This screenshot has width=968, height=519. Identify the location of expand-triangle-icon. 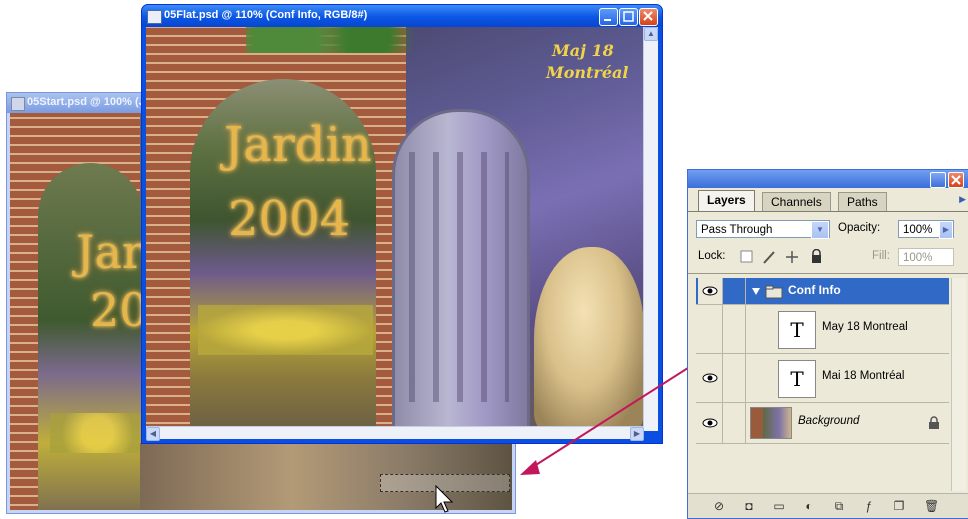
(756, 291).